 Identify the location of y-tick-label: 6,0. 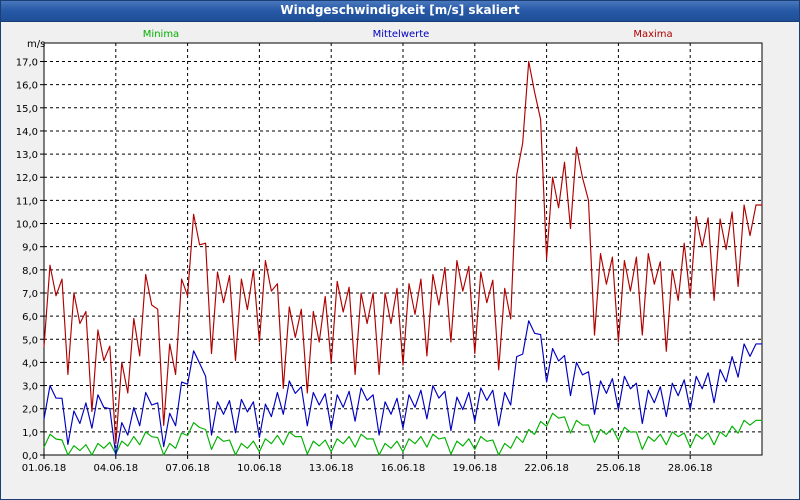
(30, 317).